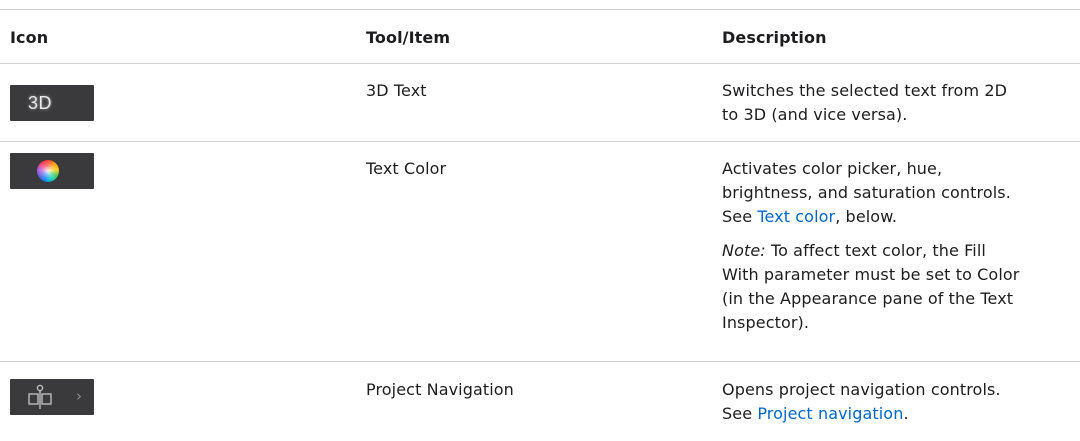 This screenshot has height=441, width=1080. Describe the element at coordinates (40, 103) in the screenshot. I see `3d-label: 3D` at that location.